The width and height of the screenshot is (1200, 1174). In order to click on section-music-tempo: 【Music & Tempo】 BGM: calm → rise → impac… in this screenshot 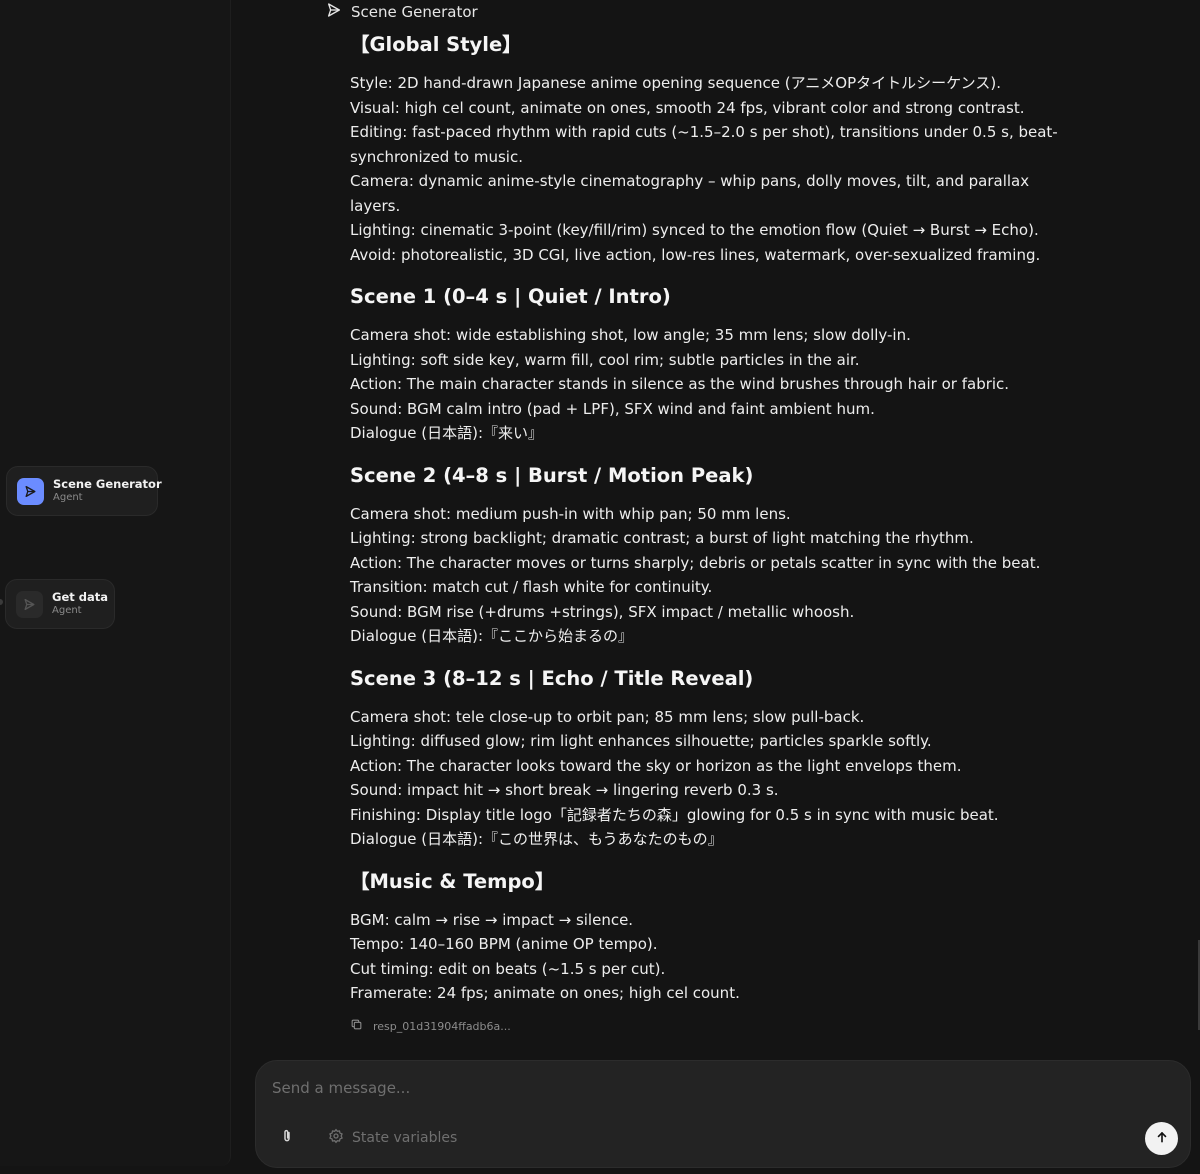, I will do `click(710, 936)`.